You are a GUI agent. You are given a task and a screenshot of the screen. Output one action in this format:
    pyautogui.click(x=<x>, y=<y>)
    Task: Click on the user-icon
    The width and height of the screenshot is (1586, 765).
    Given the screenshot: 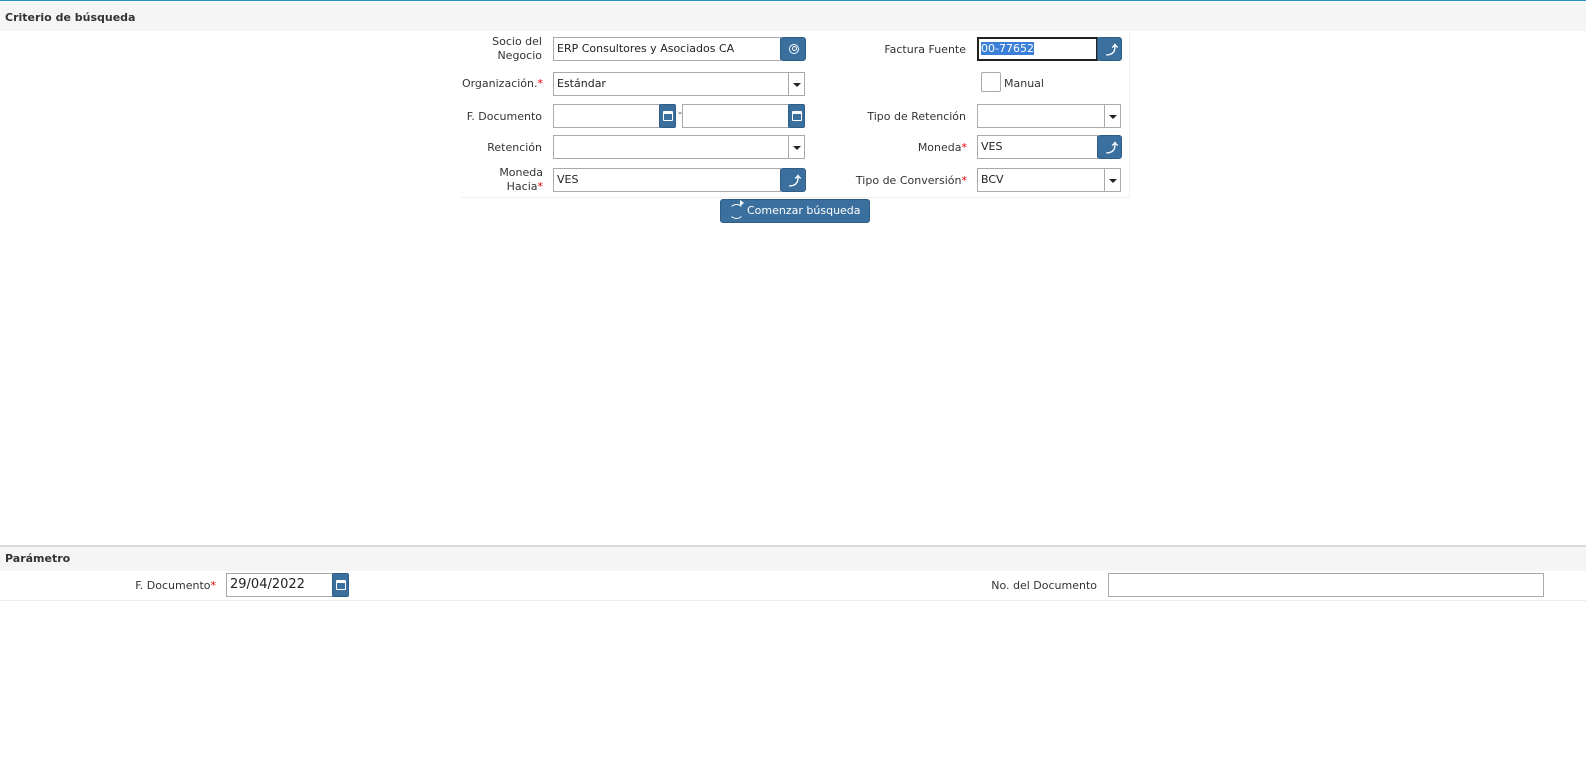 What is the action you would take?
    pyautogui.click(x=794, y=49)
    